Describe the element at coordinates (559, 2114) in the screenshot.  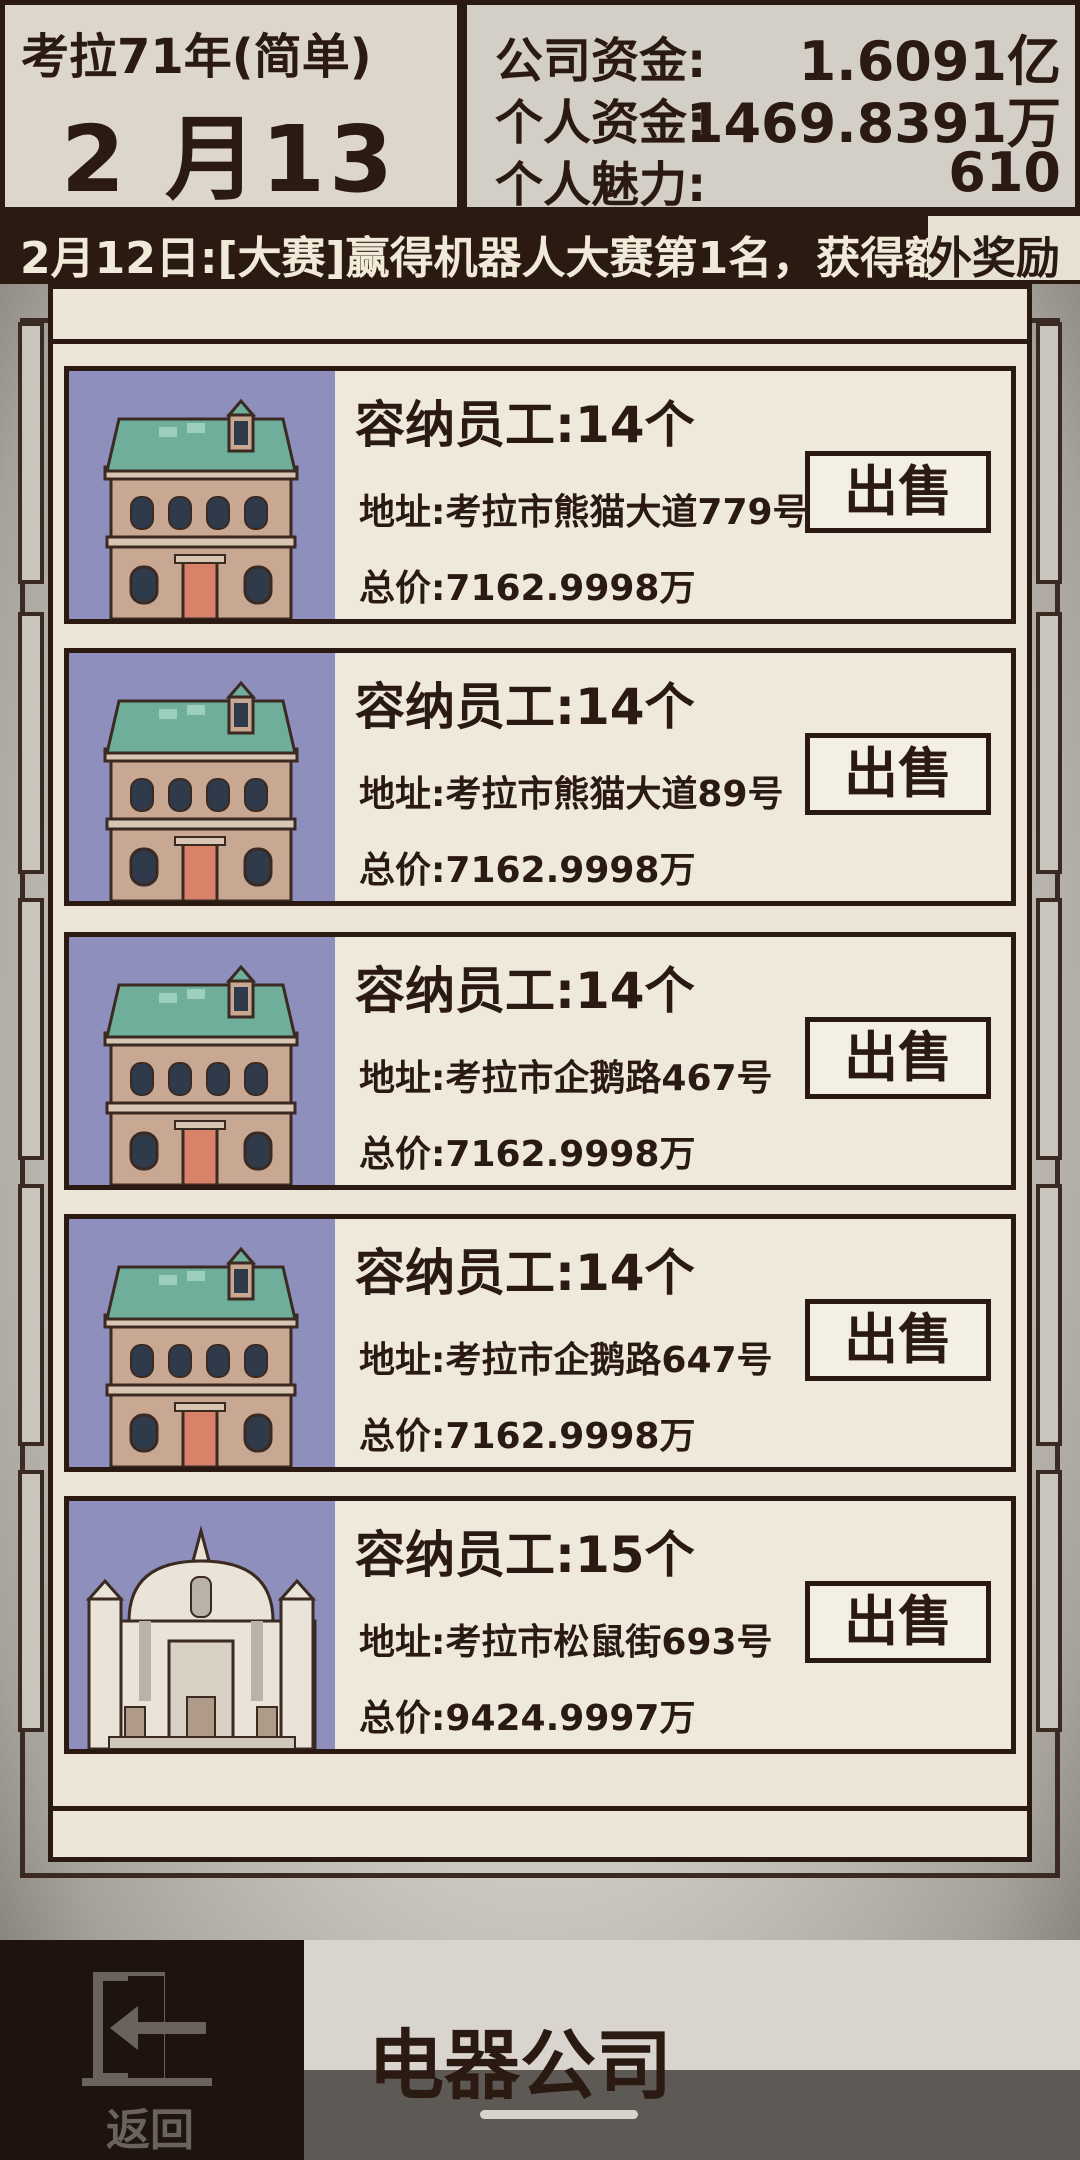
I see `home-indicator` at that location.